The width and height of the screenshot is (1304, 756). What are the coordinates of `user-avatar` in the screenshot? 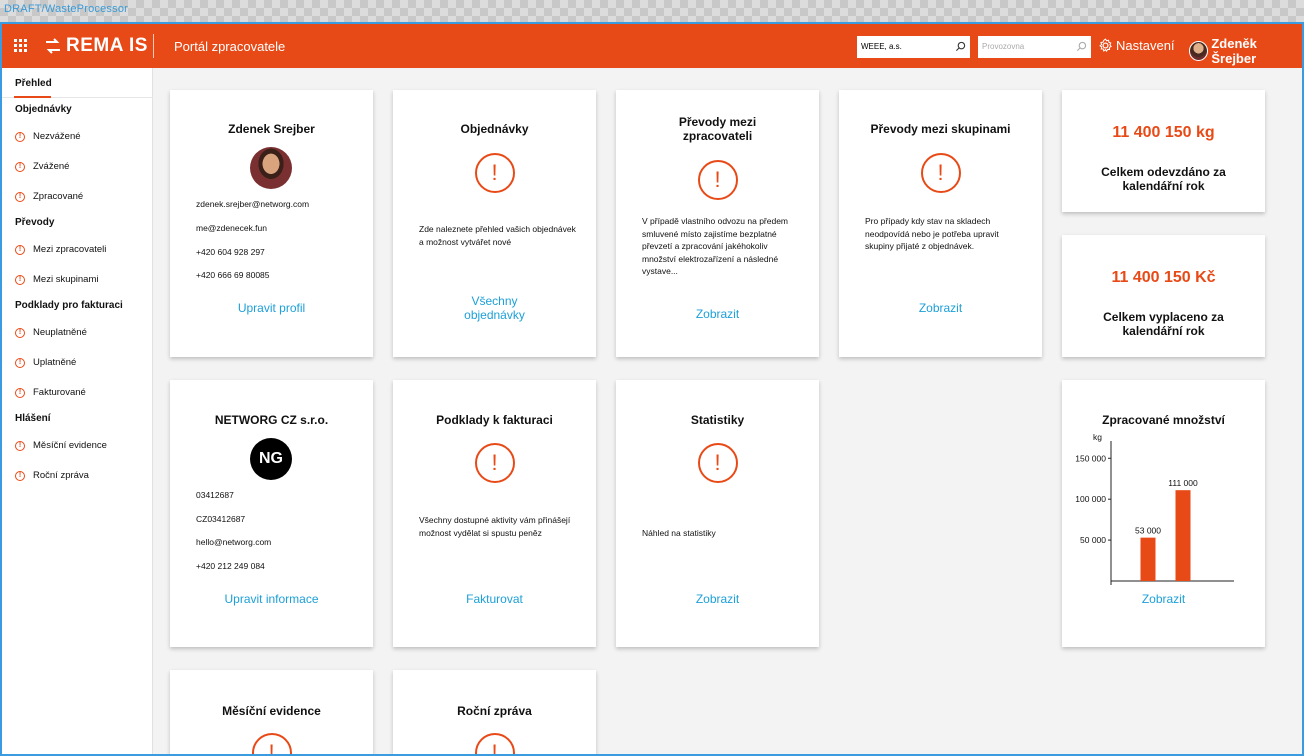 It's located at (1199, 51).